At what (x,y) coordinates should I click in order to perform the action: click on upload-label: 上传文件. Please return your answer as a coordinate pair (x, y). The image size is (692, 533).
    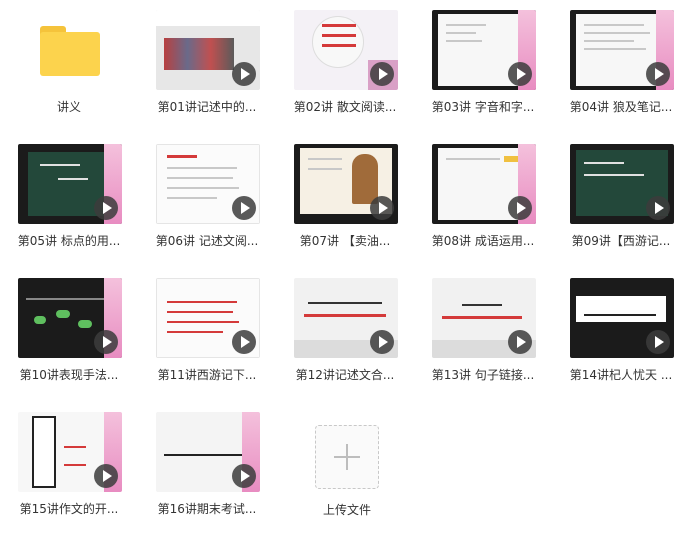
    Looking at the image, I should click on (346, 510).